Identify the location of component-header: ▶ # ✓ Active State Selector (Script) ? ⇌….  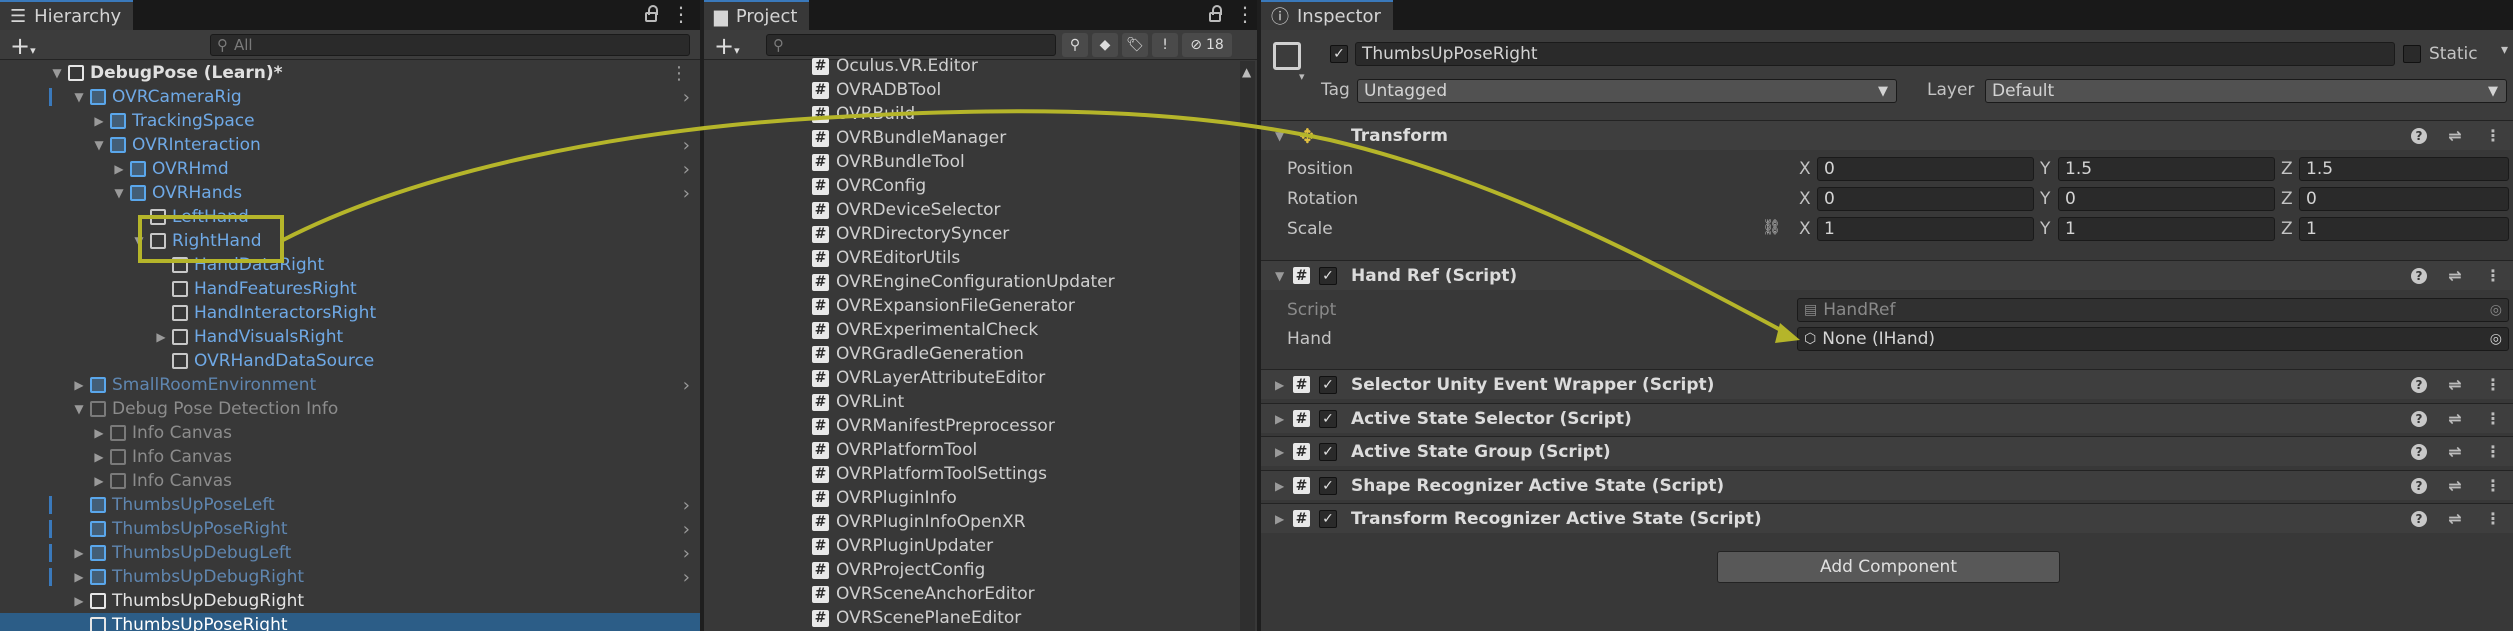
(1887, 418).